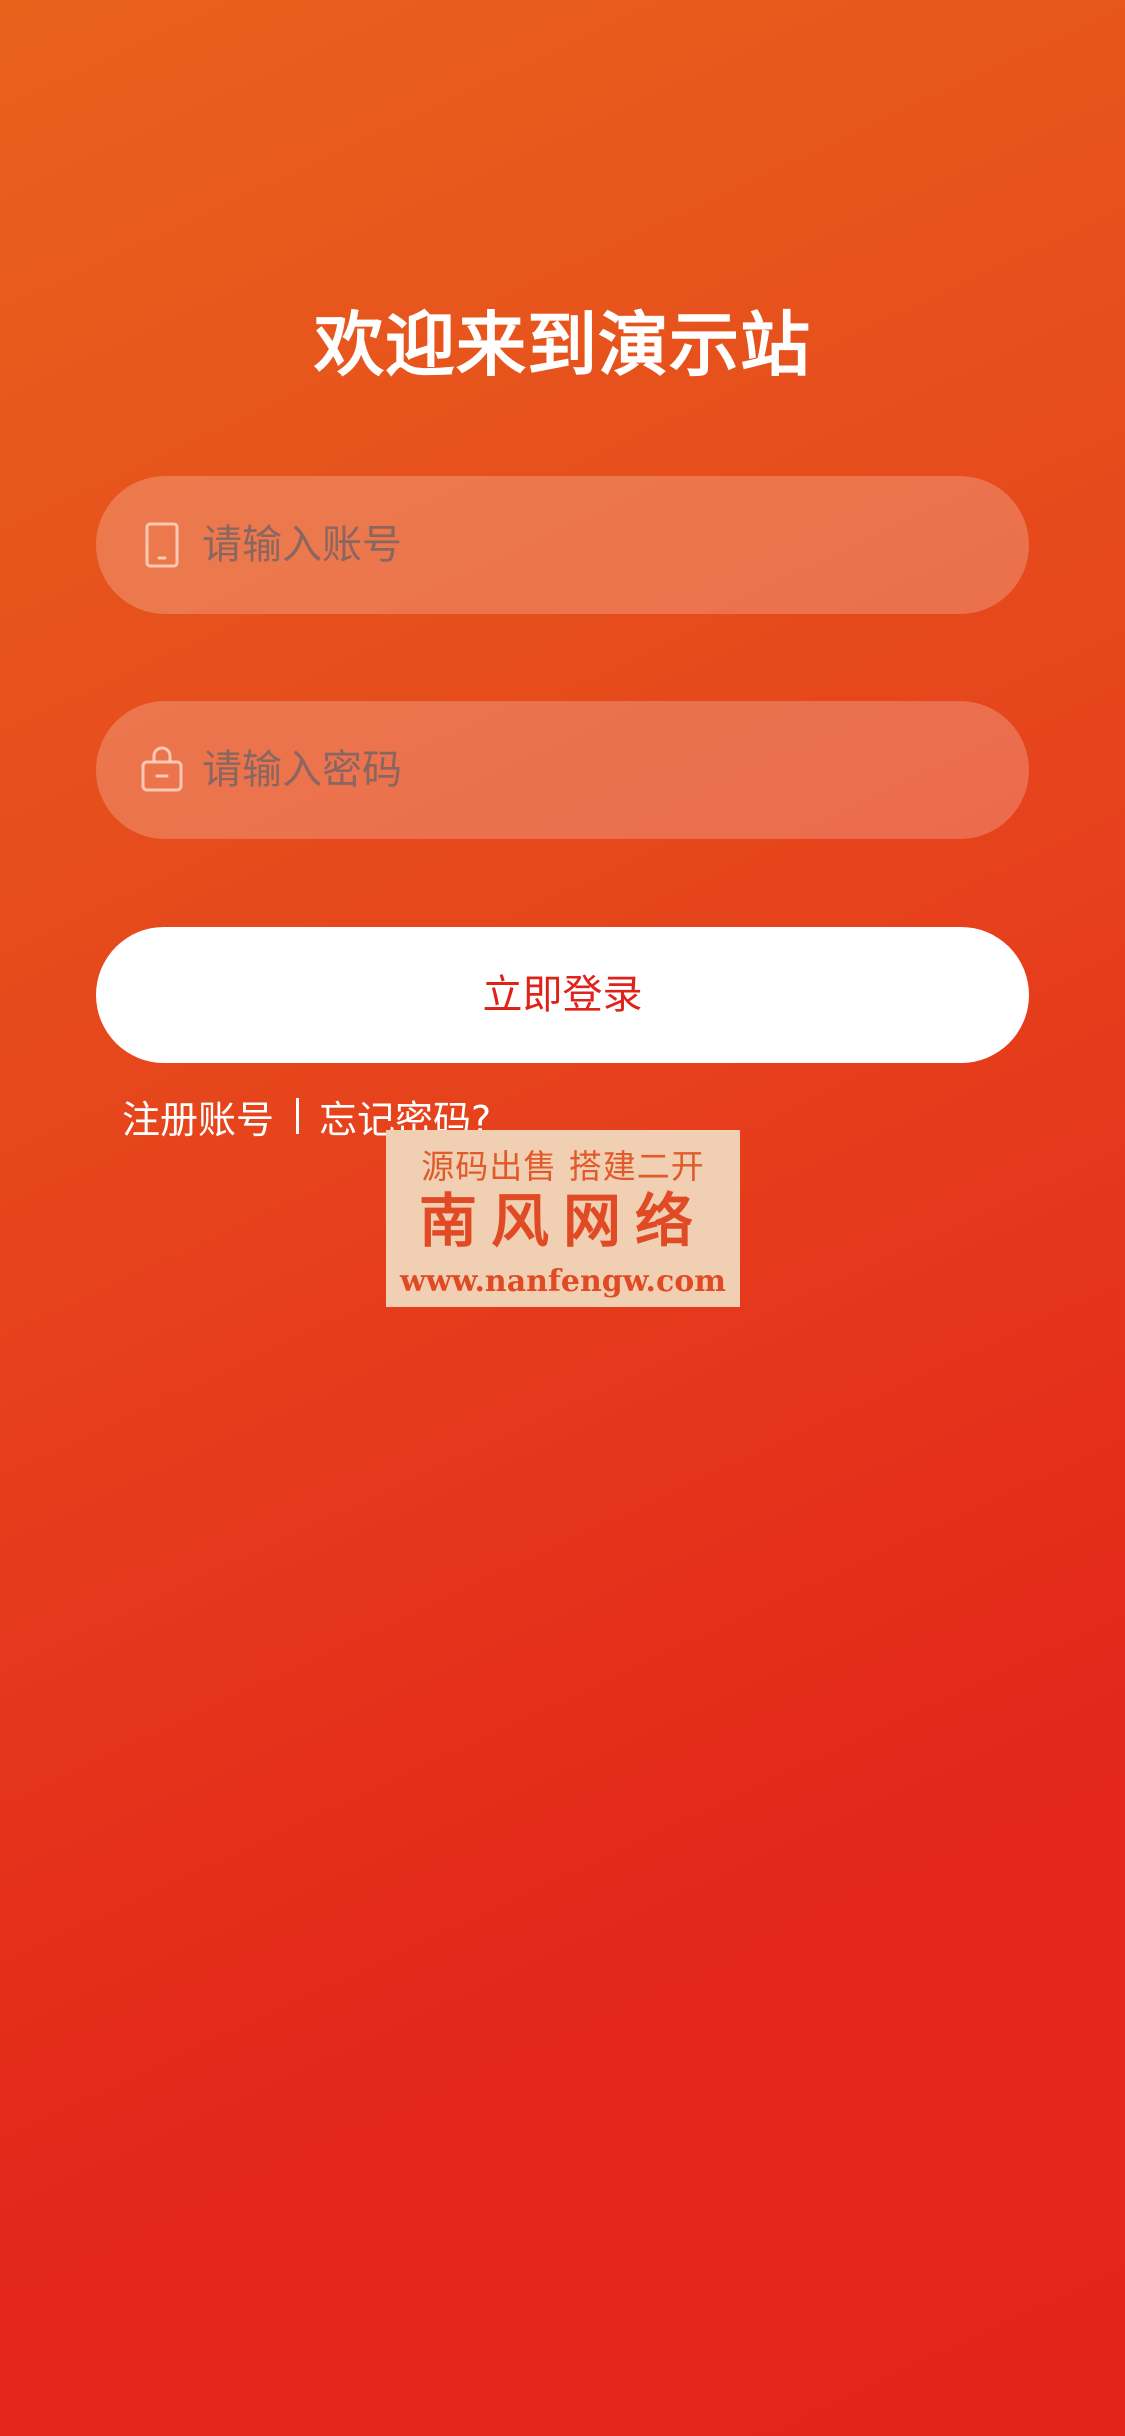 This screenshot has height=2436, width=1125. Describe the element at coordinates (198, 1116) in the screenshot. I see `register-link: 注册账号` at that location.